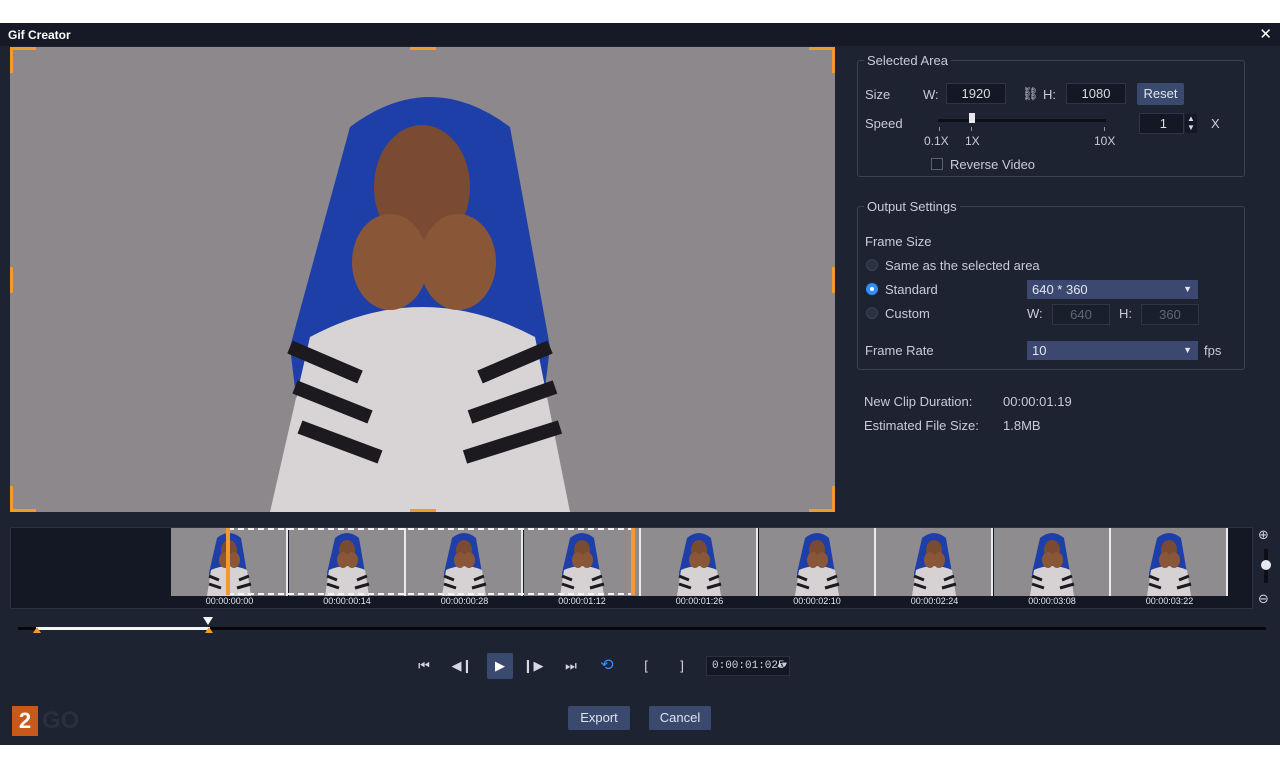 This screenshot has height=768, width=1280. I want to click on logo-badge: 2, so click(25, 721).